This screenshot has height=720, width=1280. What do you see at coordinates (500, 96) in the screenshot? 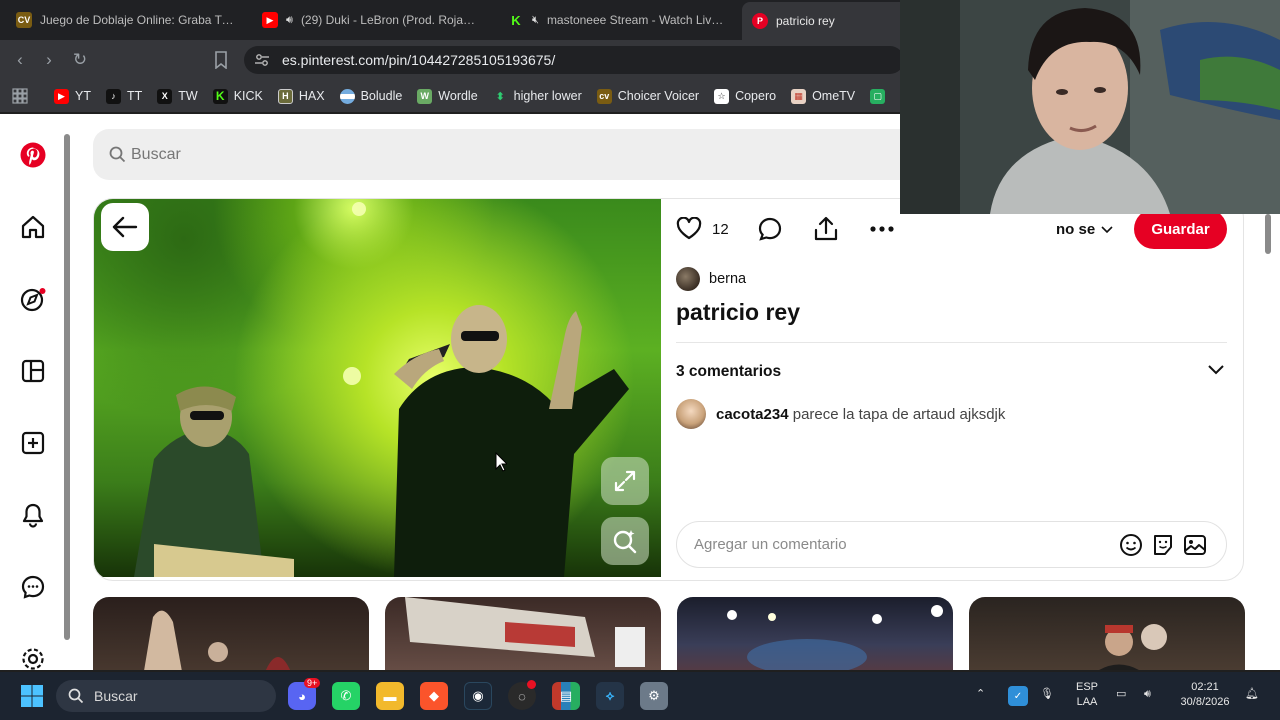
I see `arrows-icon: ⬍` at bounding box center [500, 96].